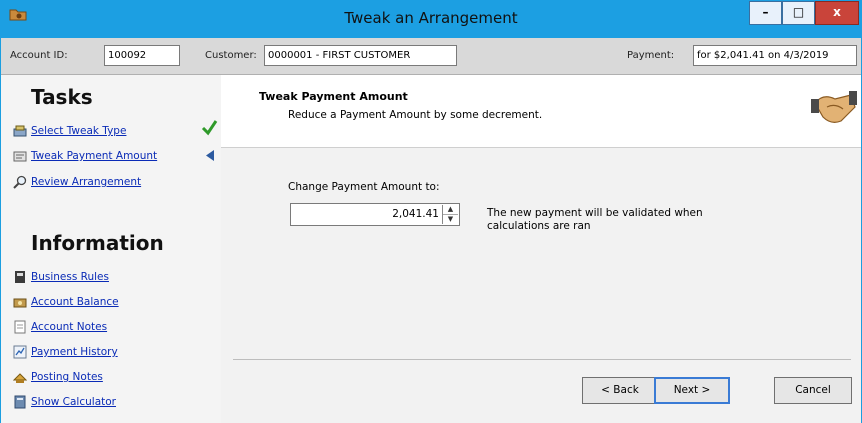 The height and width of the screenshot is (423, 862). What do you see at coordinates (20, 131) in the screenshot?
I see `wand-icon` at bounding box center [20, 131].